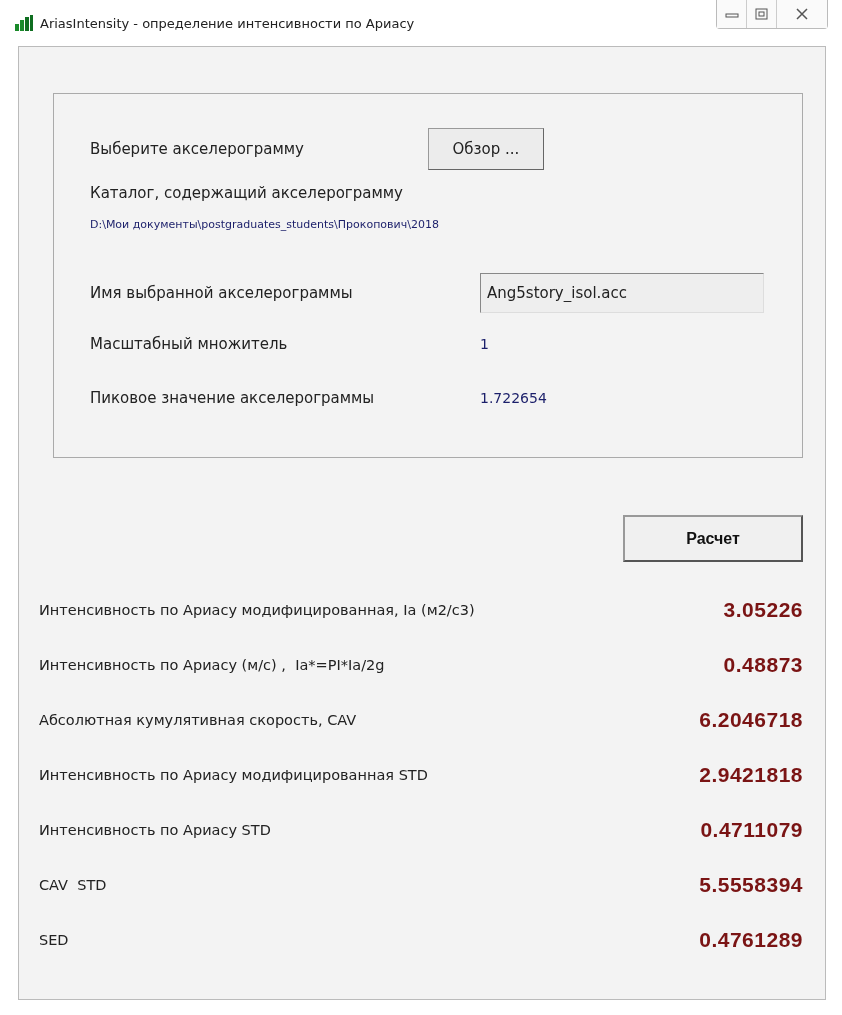 This screenshot has height=1015, width=842. What do you see at coordinates (763, 664) in the screenshot?
I see `result-value: 0.48873` at bounding box center [763, 664].